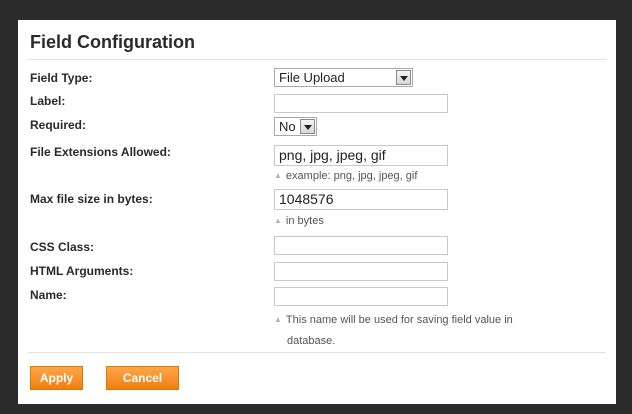 The width and height of the screenshot is (632, 414). I want to click on field-type-select: File Upload, so click(343, 77).